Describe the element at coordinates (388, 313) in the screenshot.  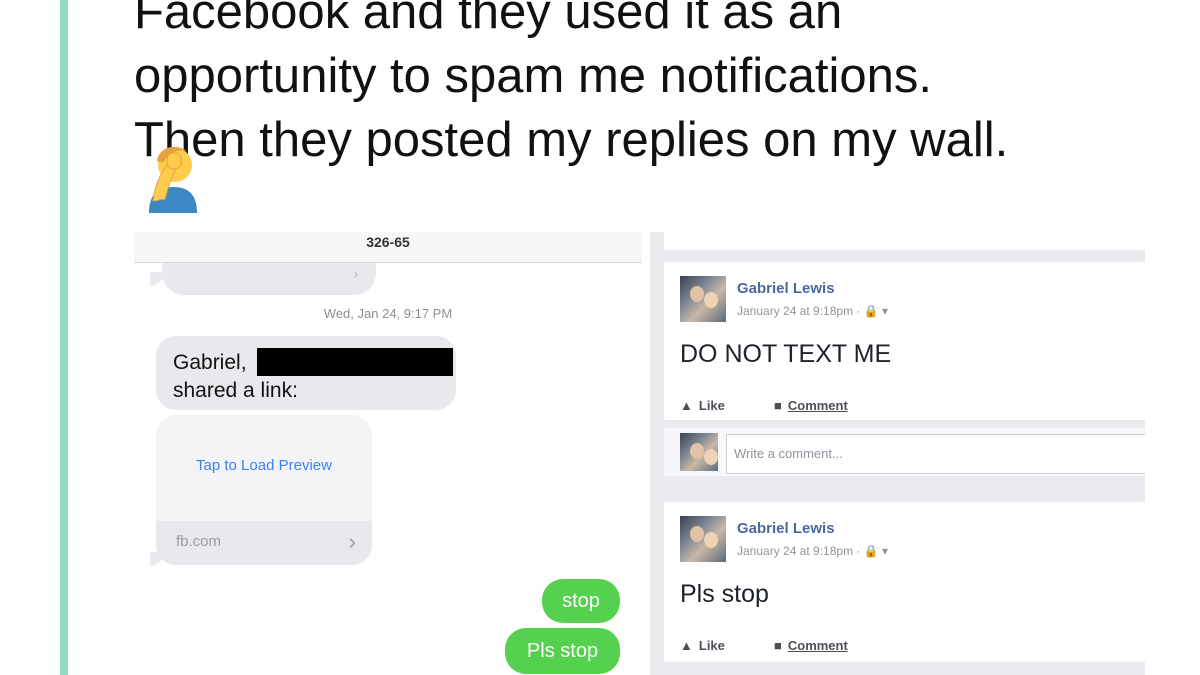
I see `message-timestamp: Wed, Jan 24, 9:17 PM` at that location.